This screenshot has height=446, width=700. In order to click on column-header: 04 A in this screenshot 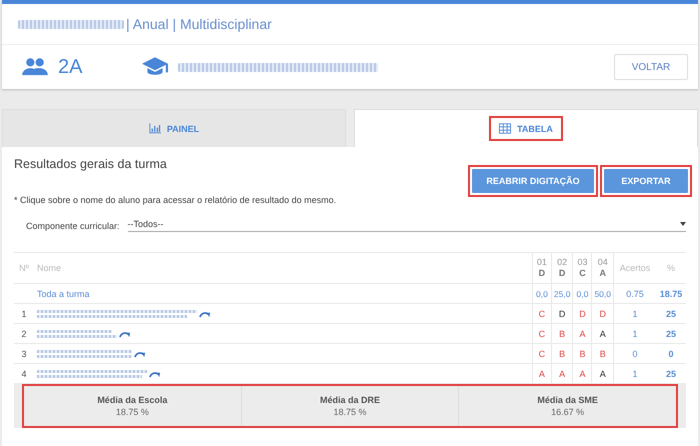, I will do `click(603, 268)`.